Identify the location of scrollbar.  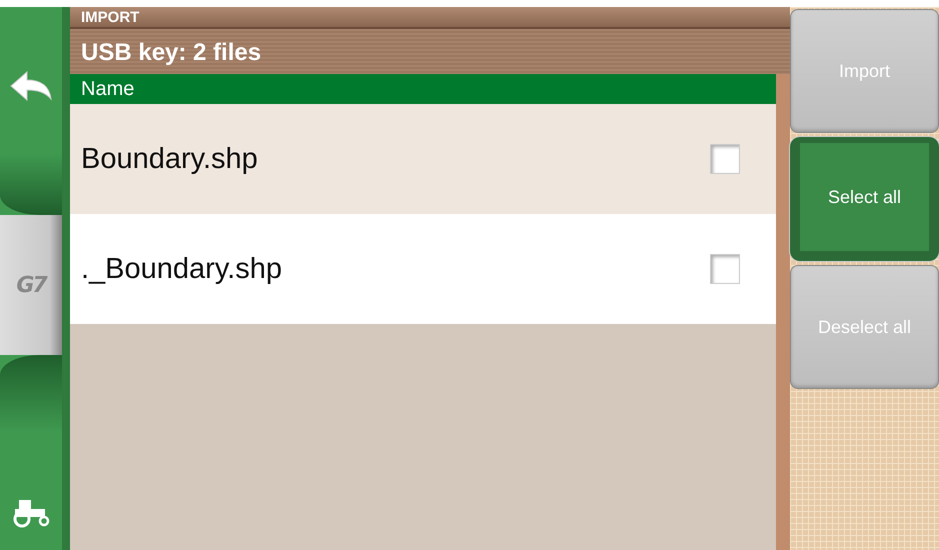
(783, 312).